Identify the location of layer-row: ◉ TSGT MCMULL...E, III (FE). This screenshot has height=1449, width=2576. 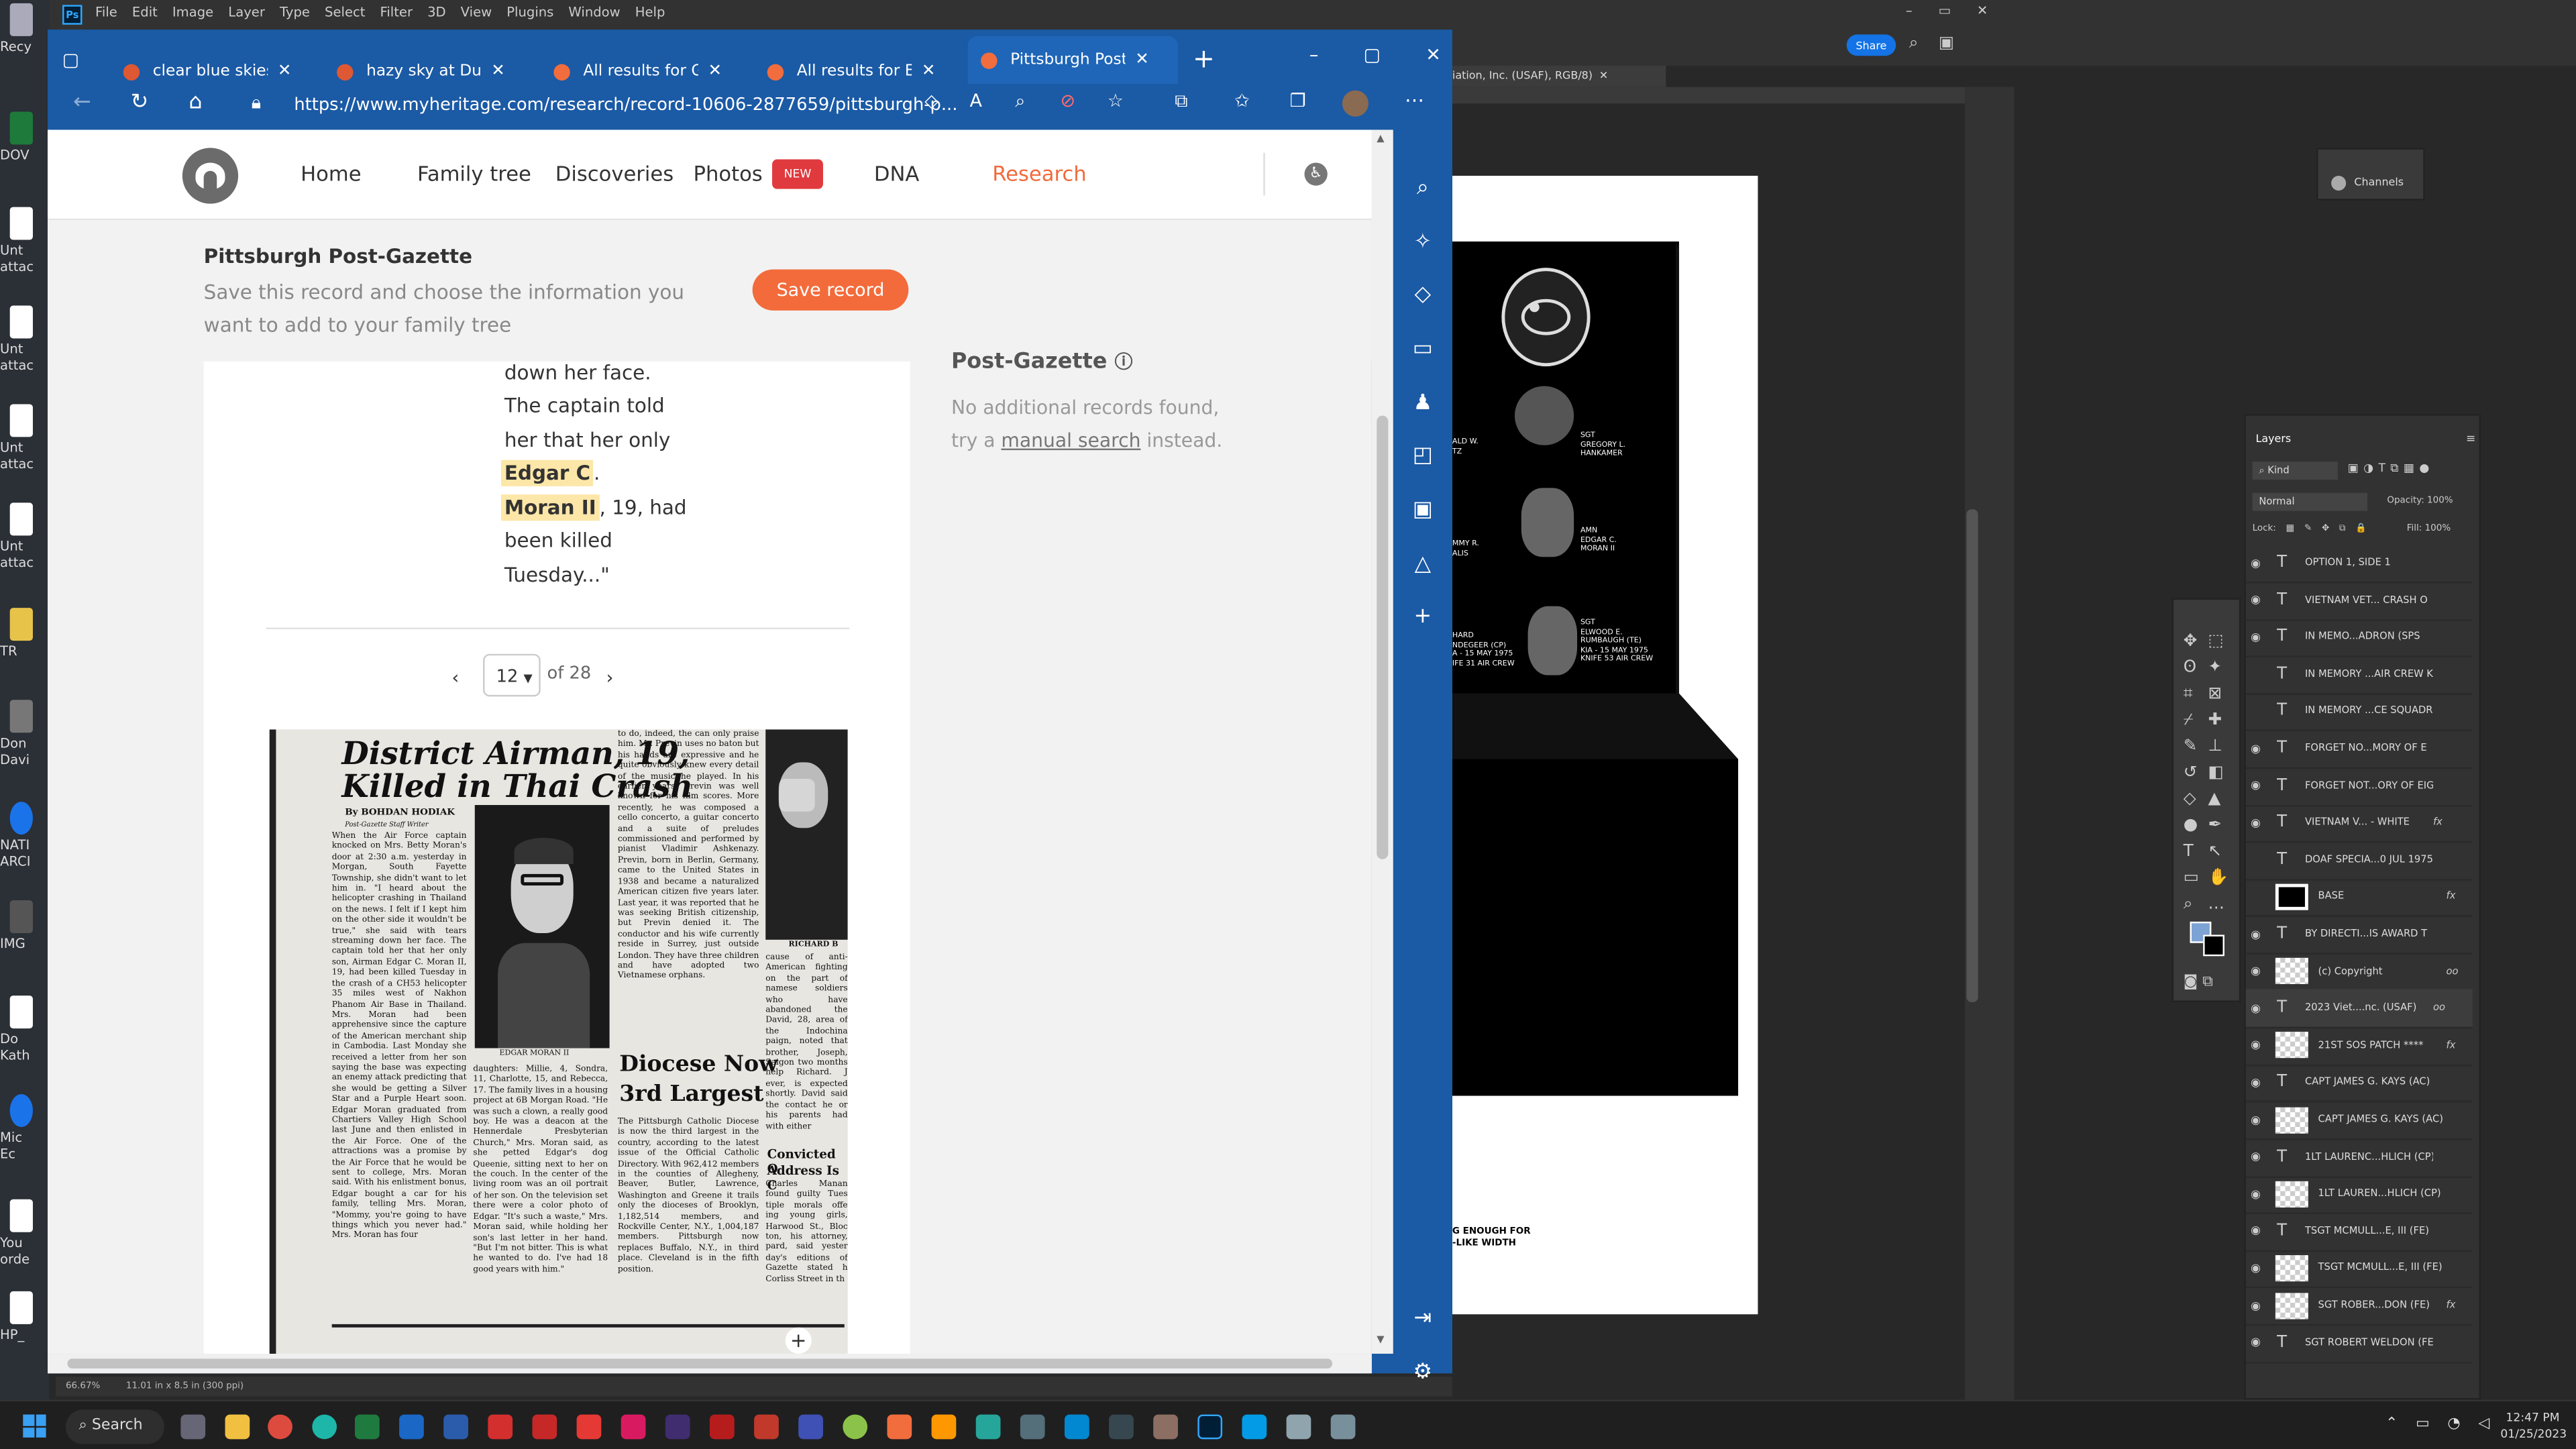
(2359, 1269).